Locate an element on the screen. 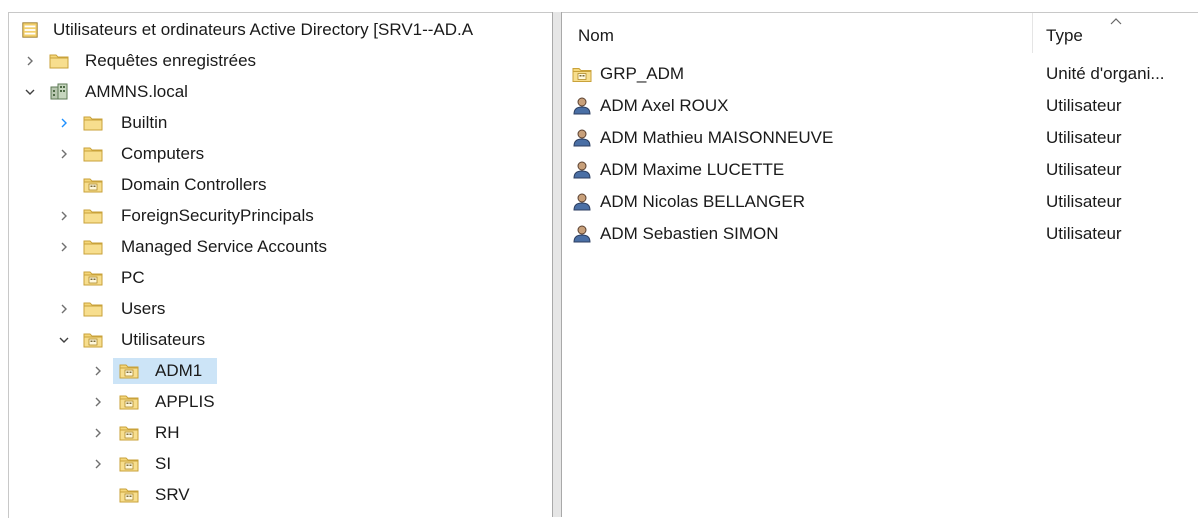 This screenshot has height=518, width=1198. tree-item-label: APPLIS is located at coordinates (185, 401).